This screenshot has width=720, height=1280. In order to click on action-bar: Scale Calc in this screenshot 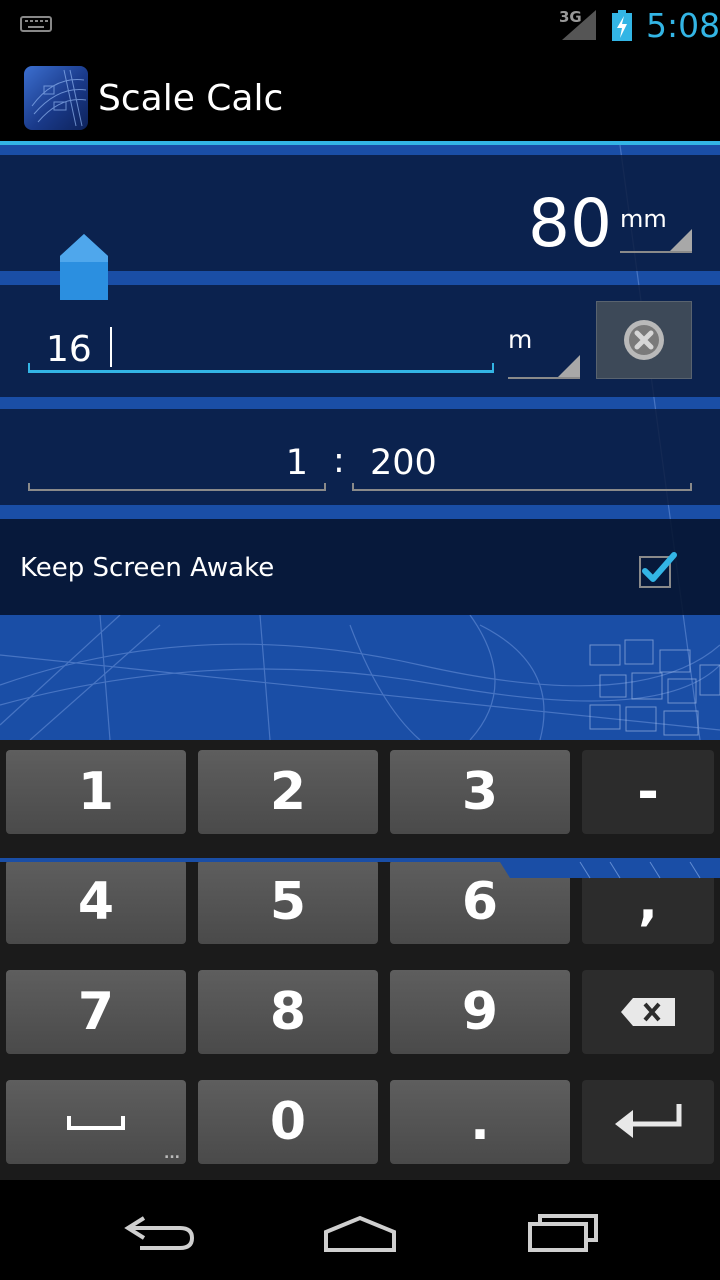, I will do `click(360, 96)`.